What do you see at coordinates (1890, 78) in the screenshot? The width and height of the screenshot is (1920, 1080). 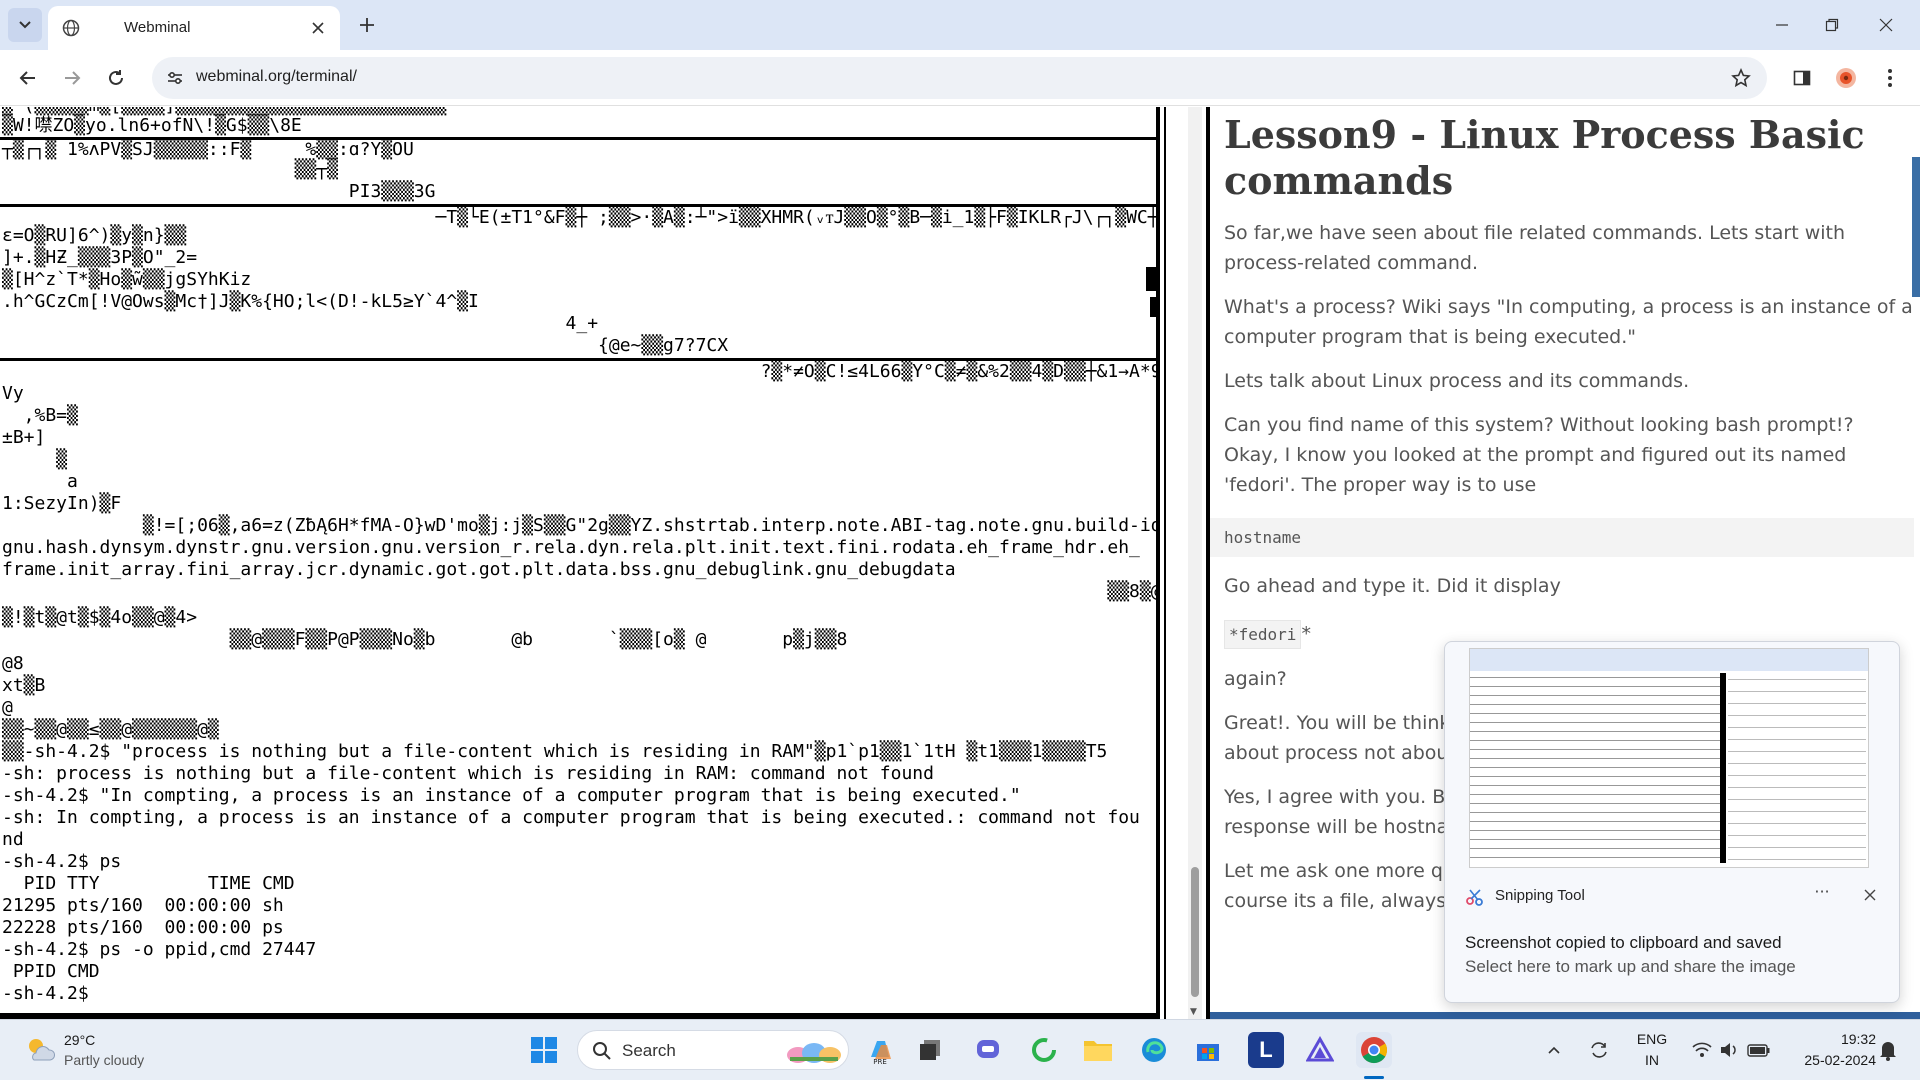 I see `menu-button` at bounding box center [1890, 78].